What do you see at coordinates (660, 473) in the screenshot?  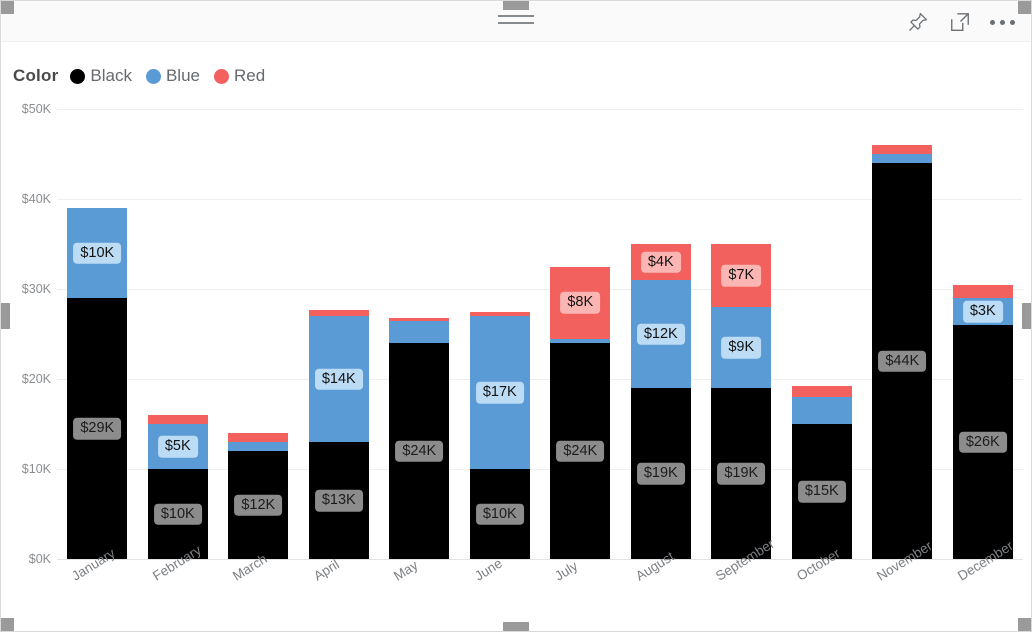 I see `bar-segment-august-black` at bounding box center [660, 473].